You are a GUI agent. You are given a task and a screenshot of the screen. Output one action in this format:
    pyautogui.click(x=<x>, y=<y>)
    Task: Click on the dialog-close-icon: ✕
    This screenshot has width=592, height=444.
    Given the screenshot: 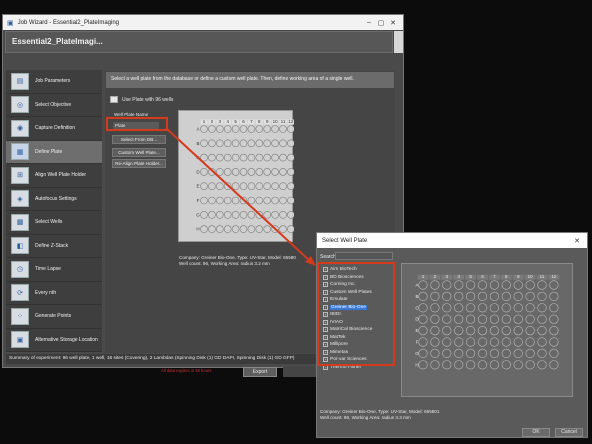 What is the action you would take?
    pyautogui.click(x=577, y=241)
    